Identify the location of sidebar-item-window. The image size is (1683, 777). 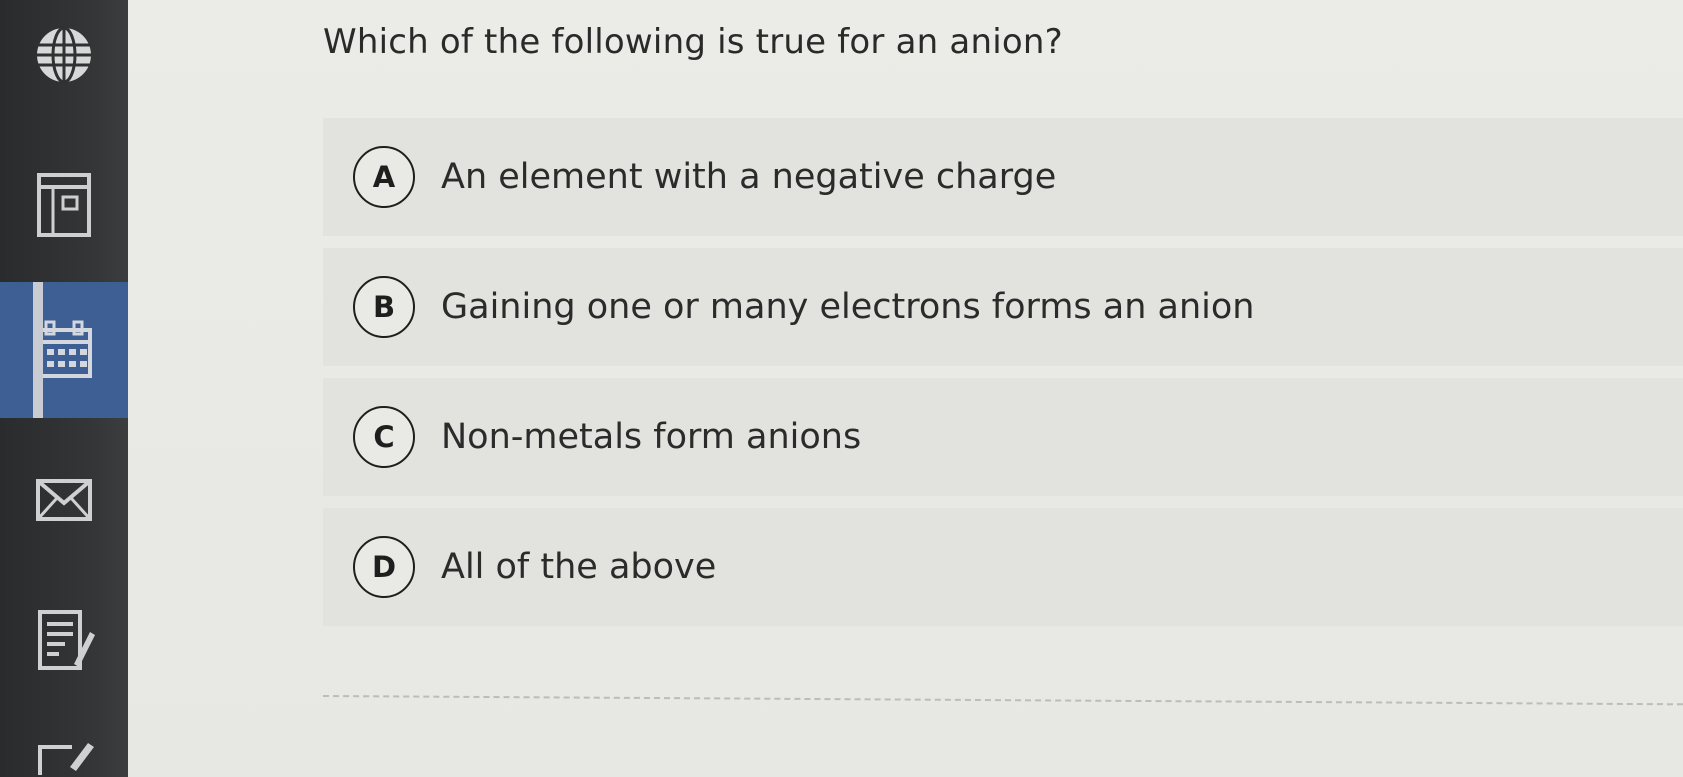
(64, 205).